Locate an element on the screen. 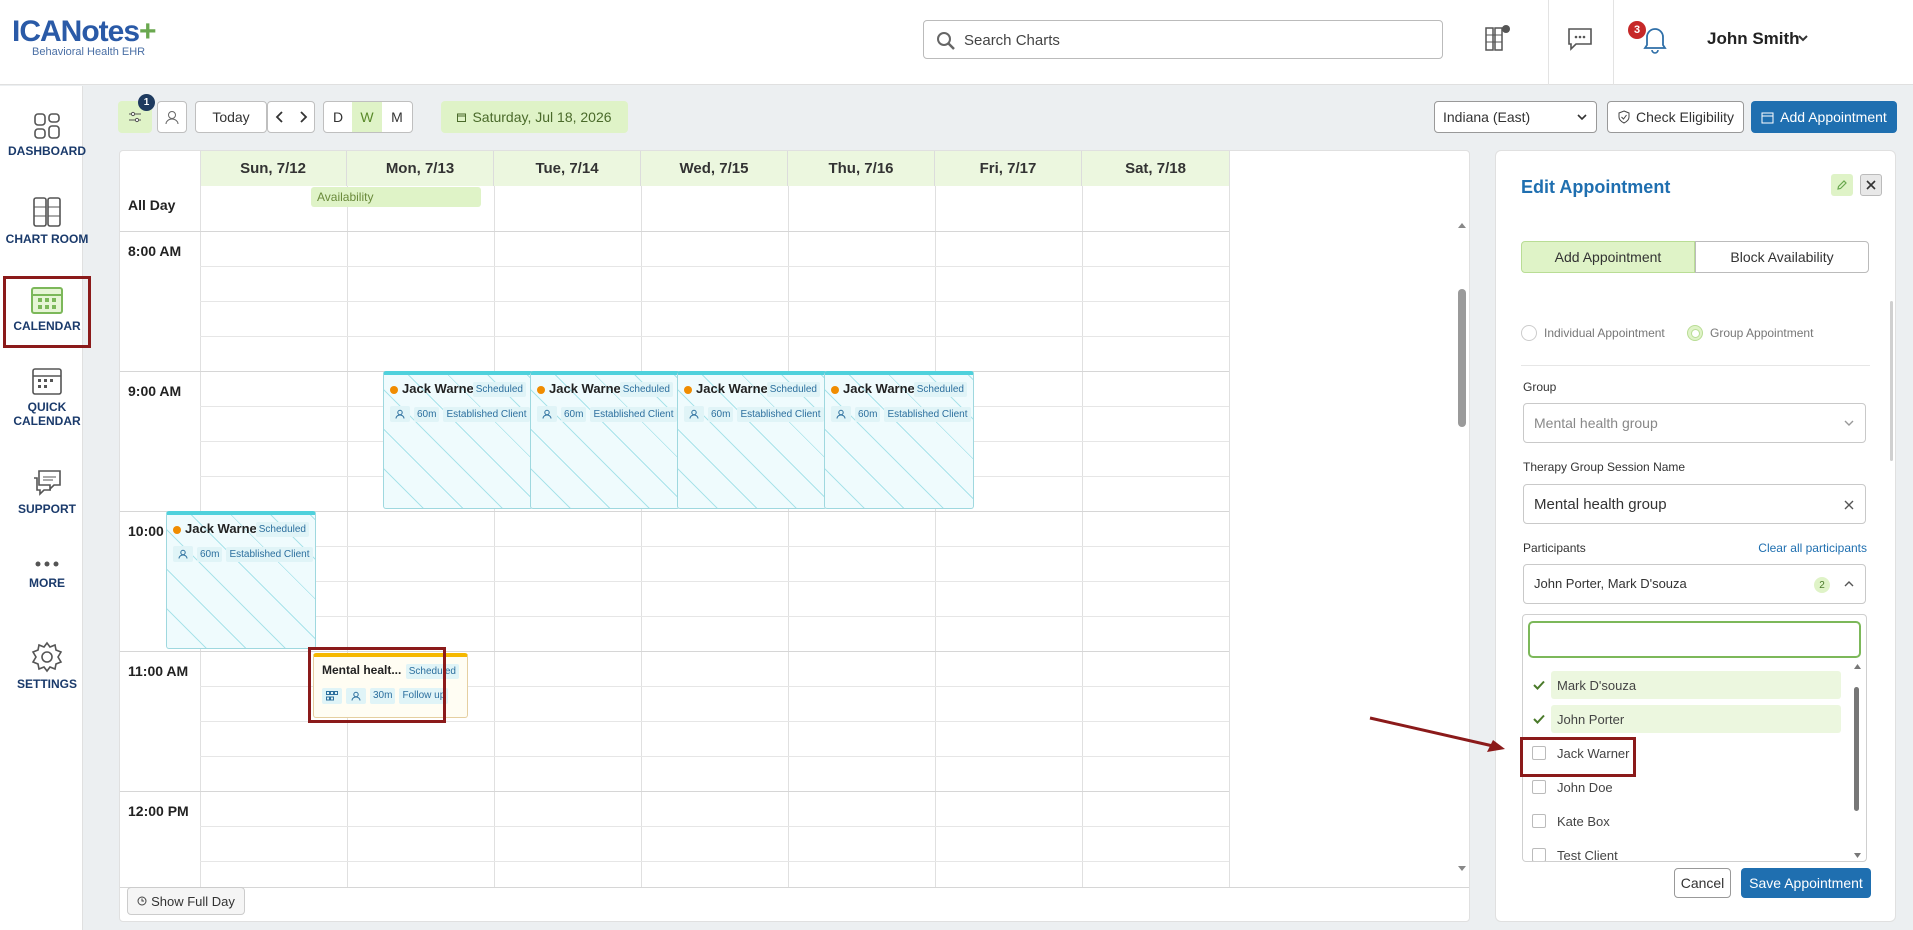  sidebar-item-chart-room: CHART ROOM is located at coordinates (47, 221).